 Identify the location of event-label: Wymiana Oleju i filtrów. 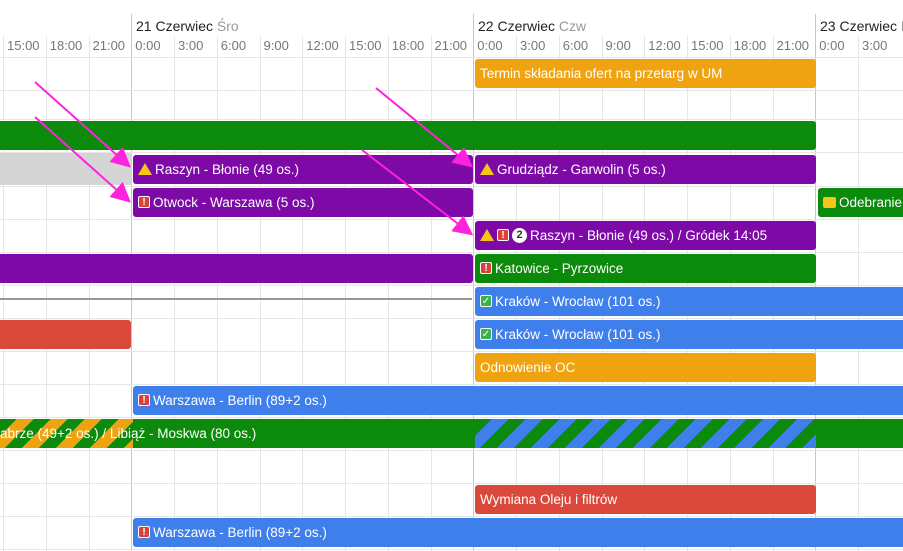
(549, 499).